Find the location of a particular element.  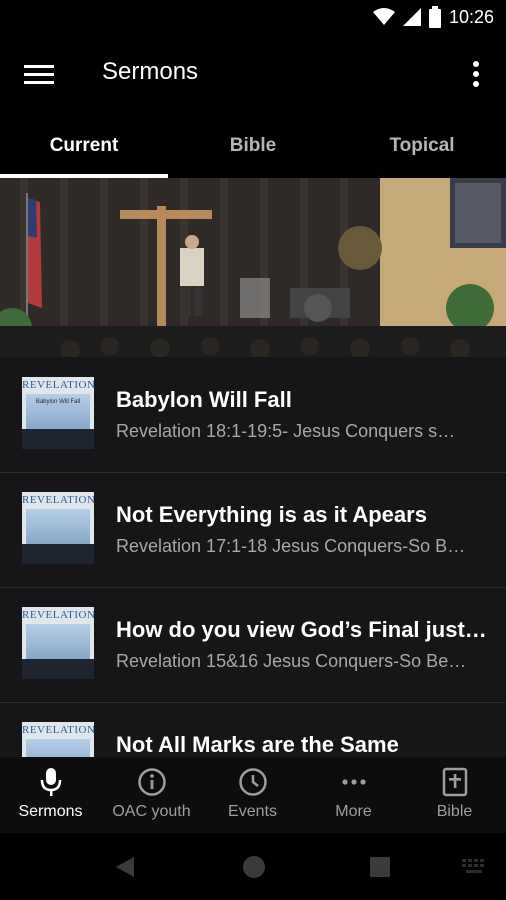

nav-label: Bible is located at coordinates (454, 811).